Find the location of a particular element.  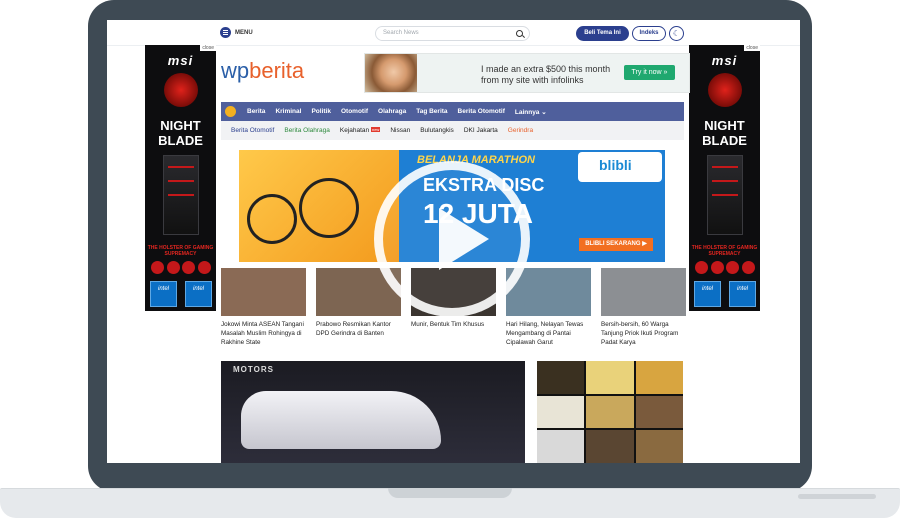

ad-cta-button: Try it now » is located at coordinates (649, 72).